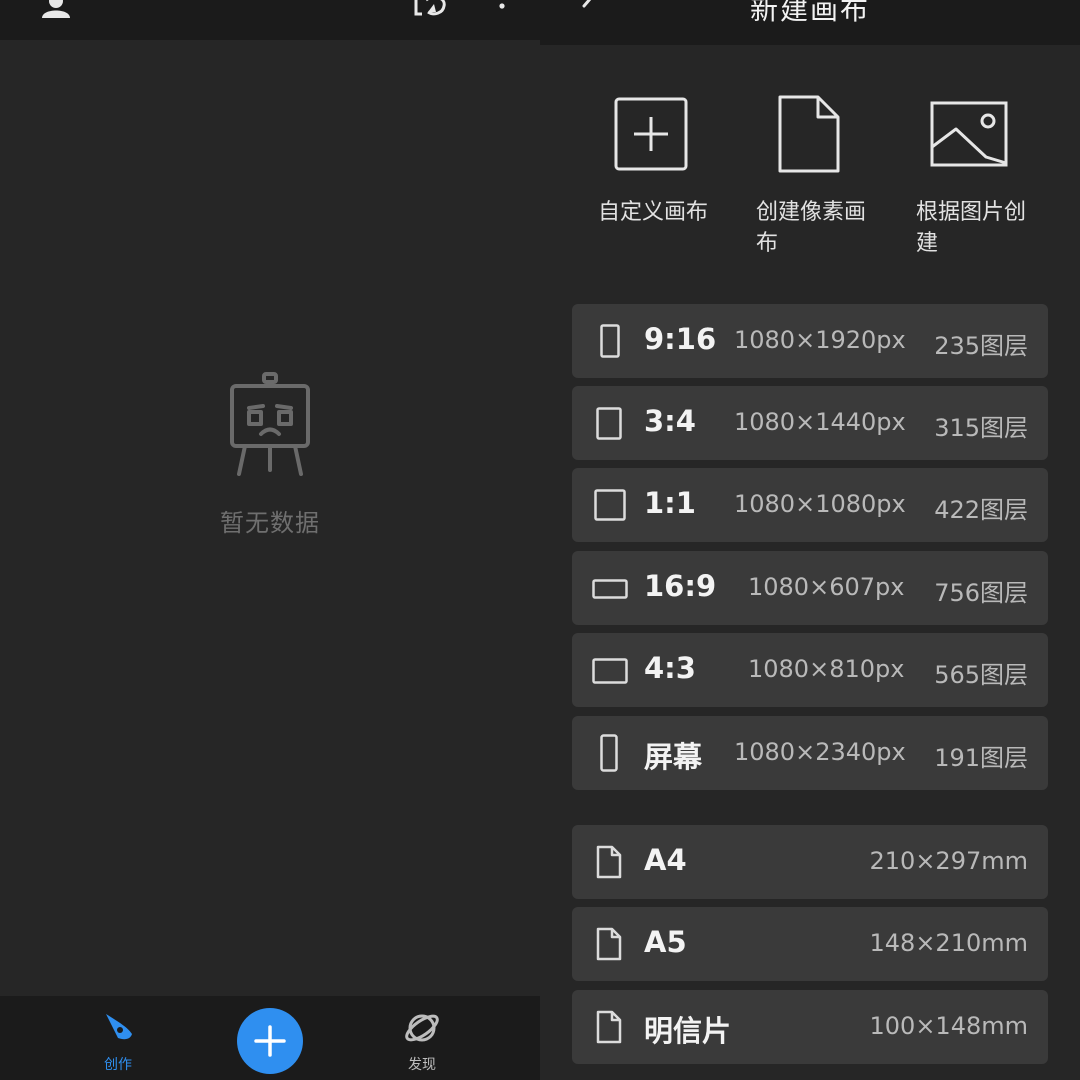  I want to click on nav-discover-tab: 发现, so click(422, 1041).